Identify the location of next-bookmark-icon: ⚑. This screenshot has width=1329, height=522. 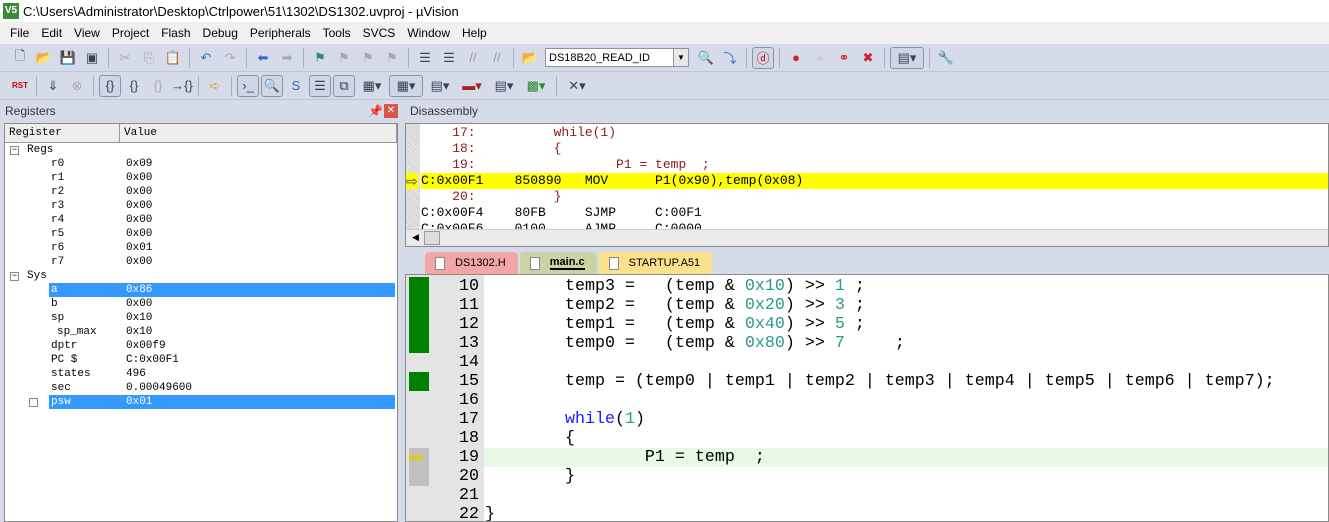
(368, 58).